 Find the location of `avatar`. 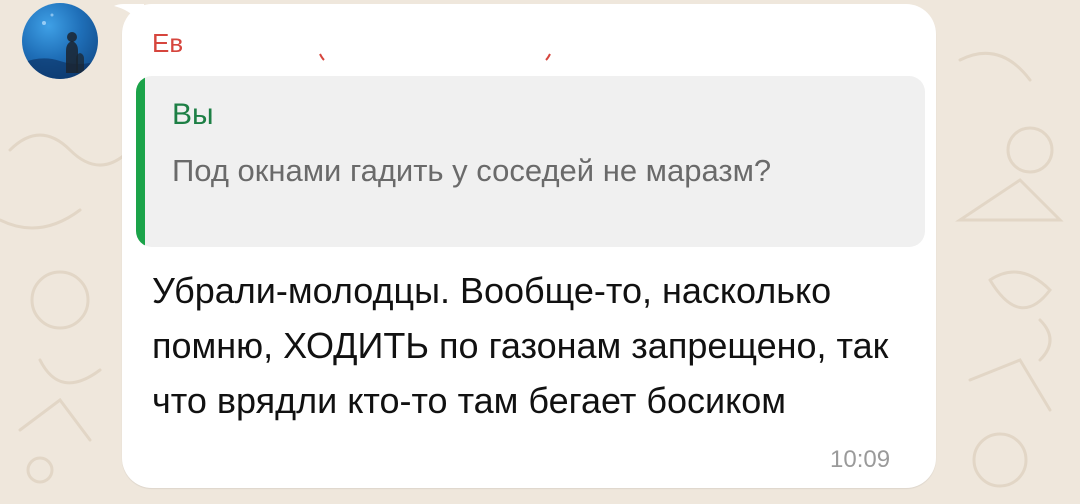

avatar is located at coordinates (60, 41).